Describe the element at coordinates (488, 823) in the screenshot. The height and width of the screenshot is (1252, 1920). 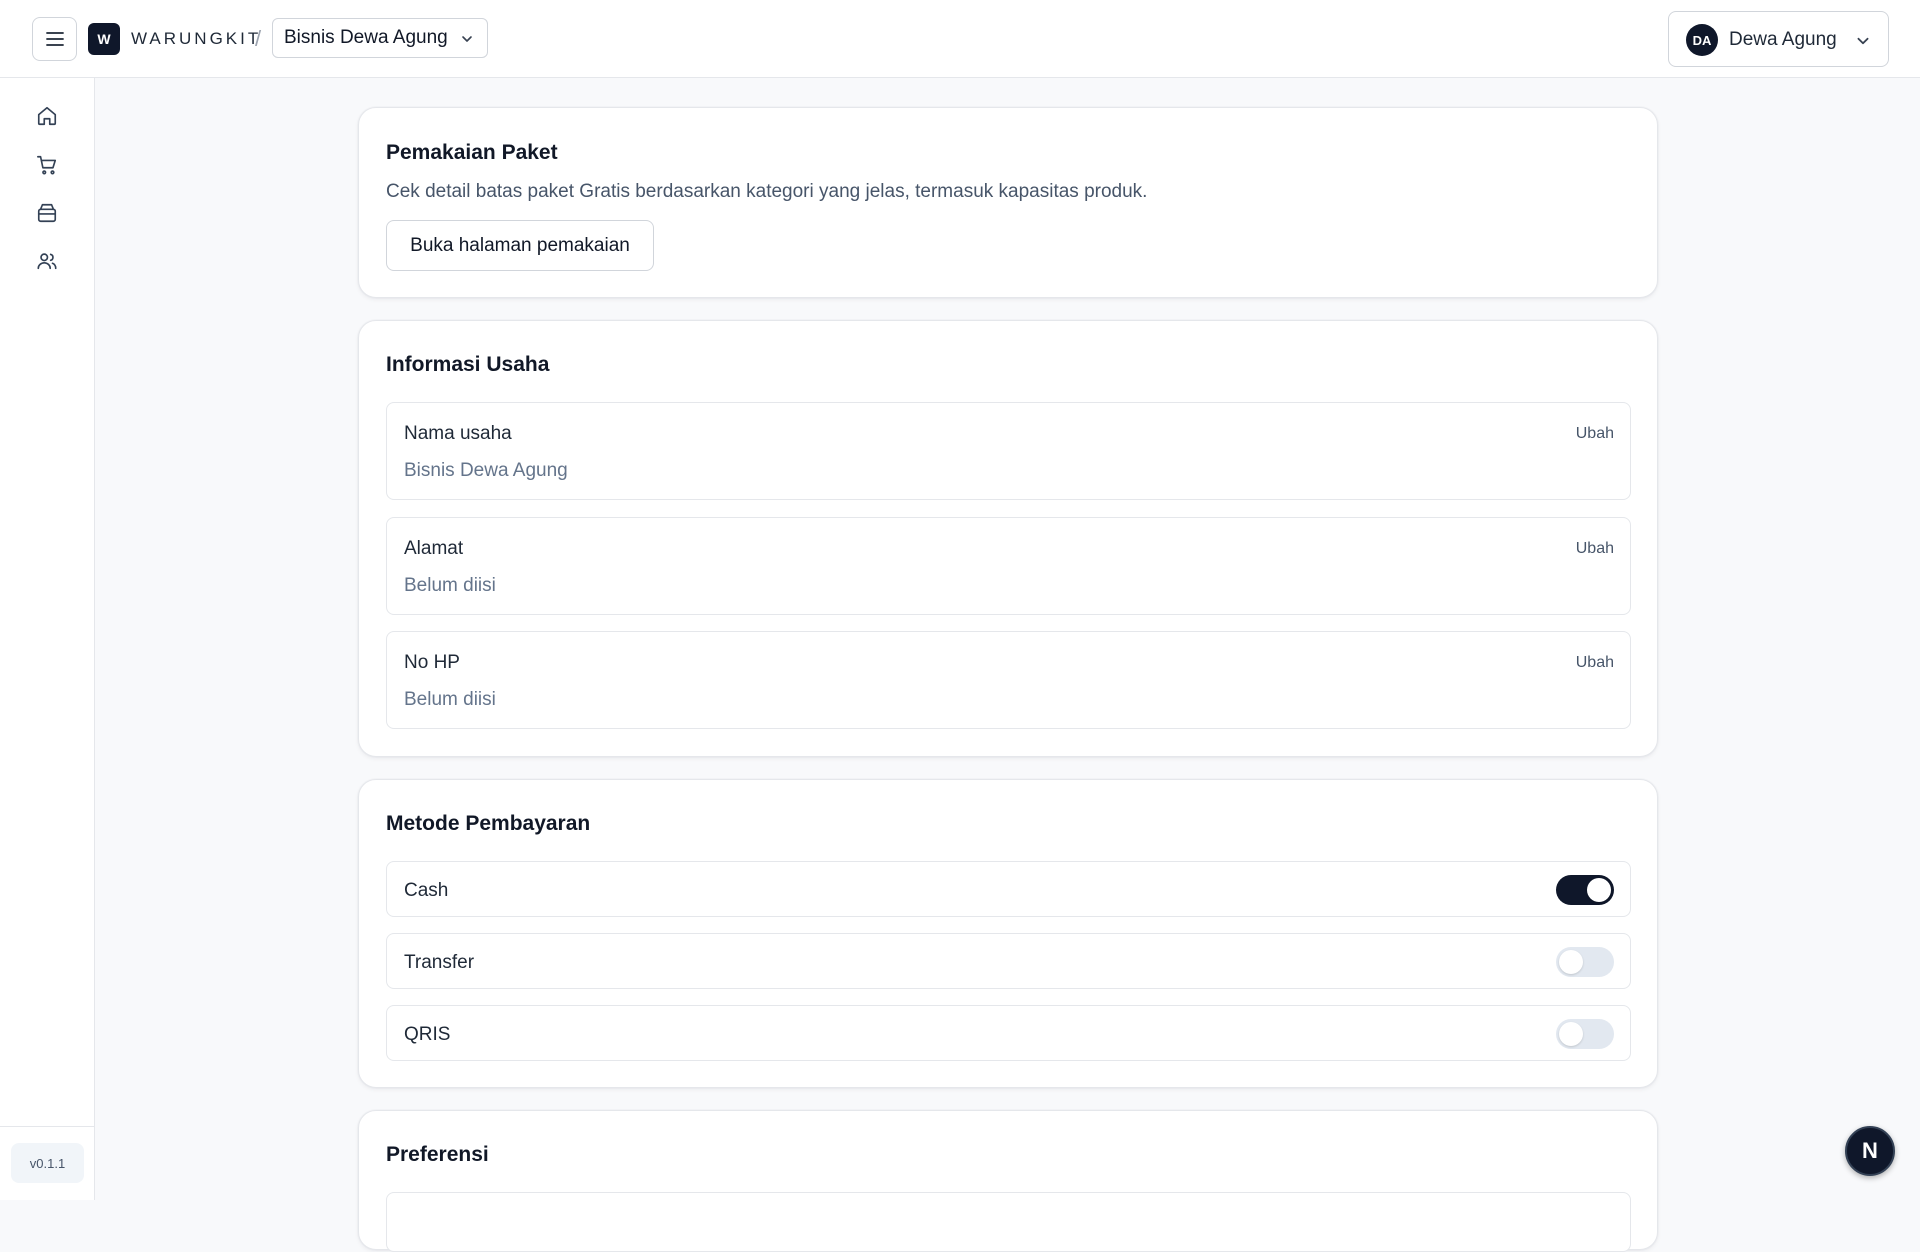
I see `payment-methods-title: Metode Pembayaran` at that location.